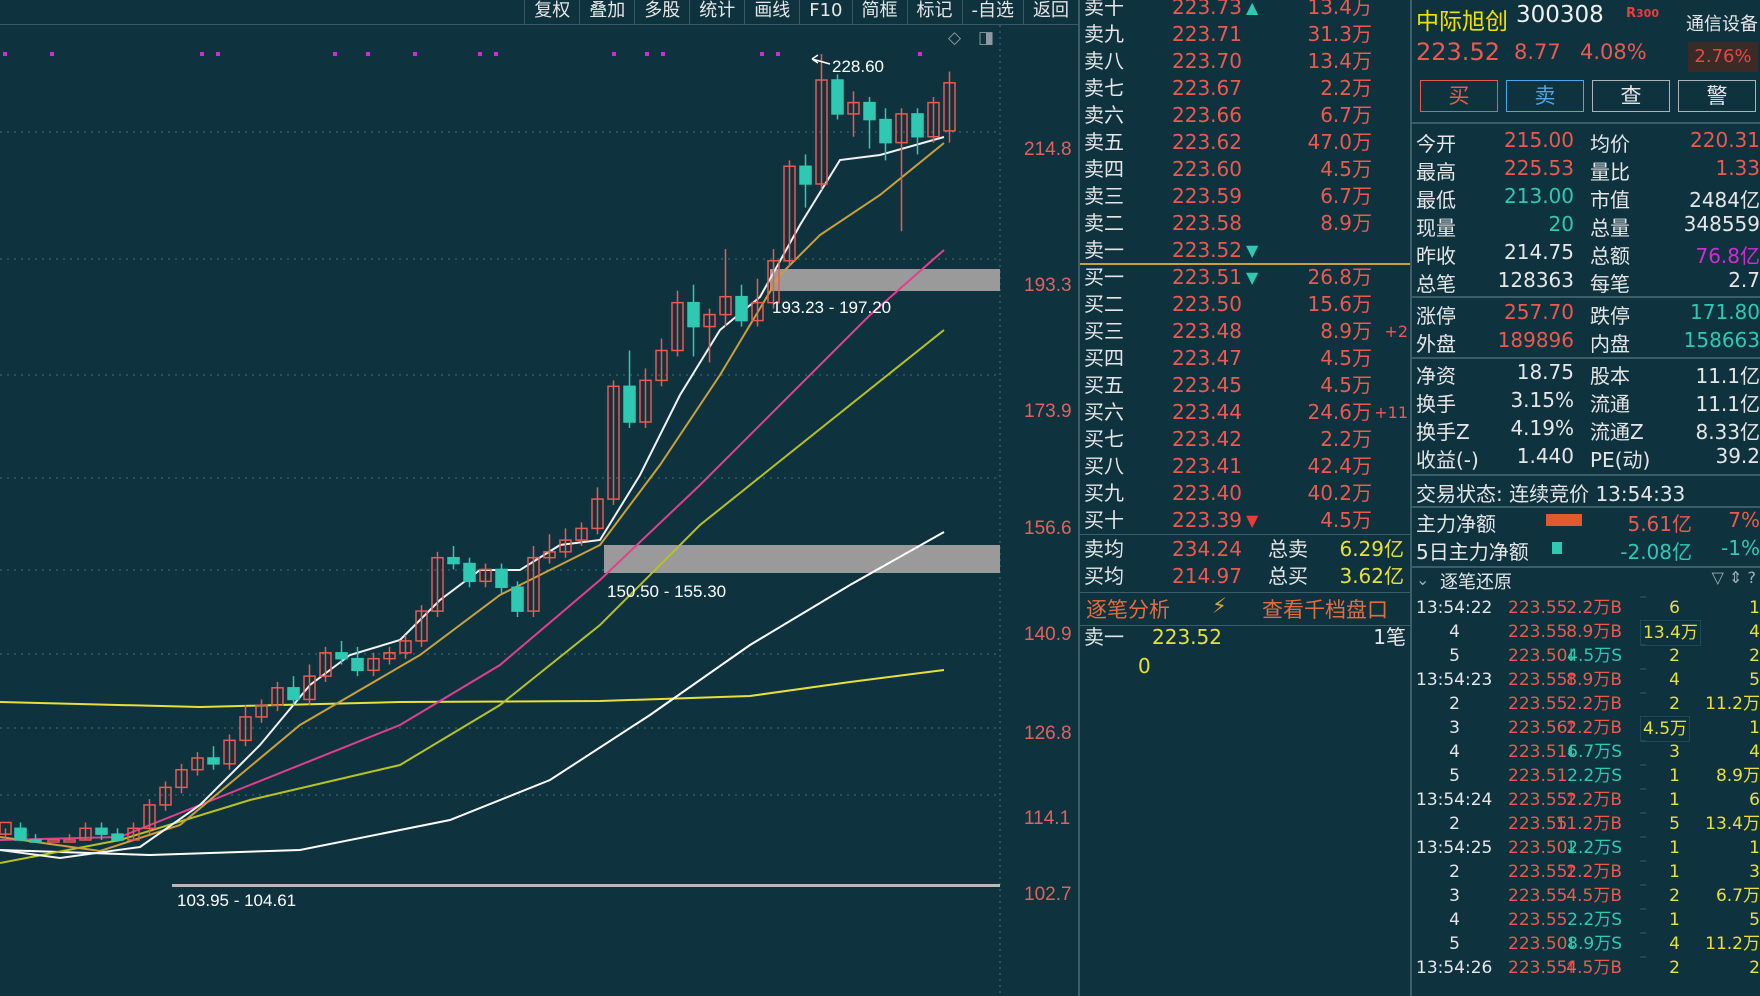  I want to click on tick-row: 3 223.56 ↑ 2.2万B 4.5万 1, so click(1586, 729).